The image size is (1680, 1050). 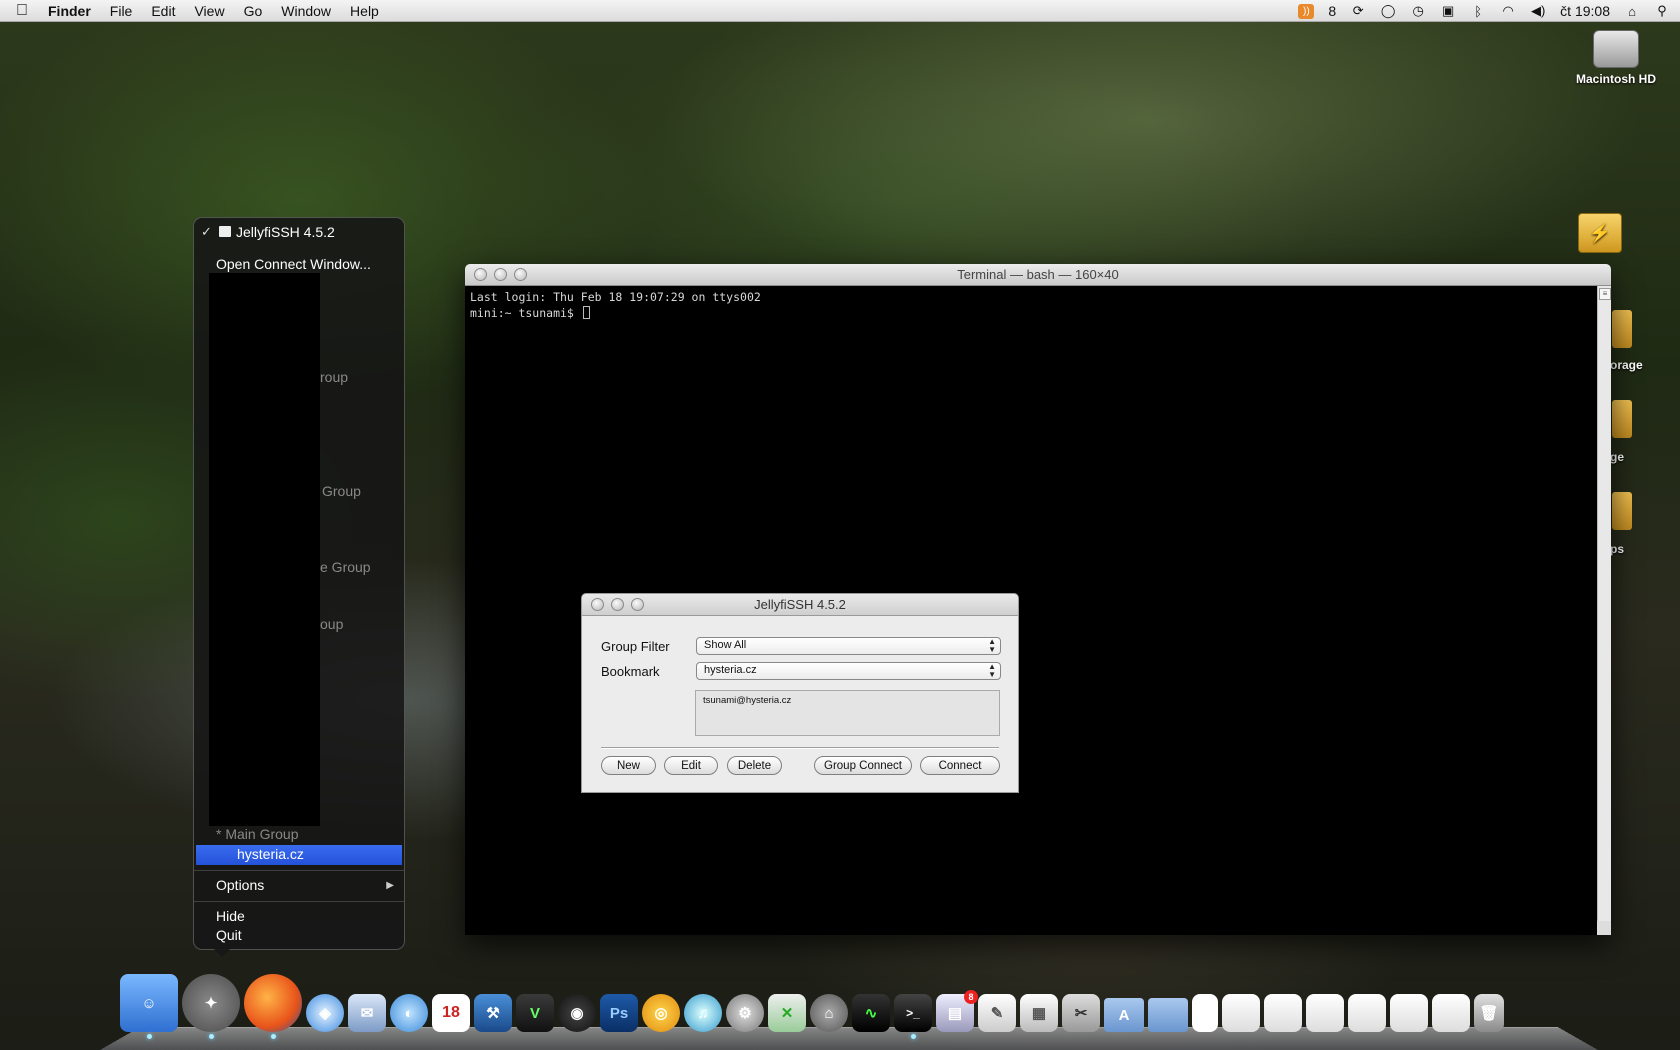 What do you see at coordinates (1632, 11) in the screenshot?
I see `user-icon: ⌂` at bounding box center [1632, 11].